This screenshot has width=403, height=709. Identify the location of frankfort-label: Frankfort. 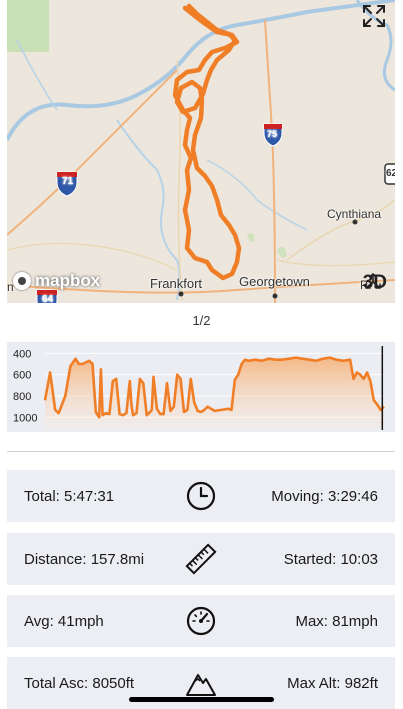
(176, 283).